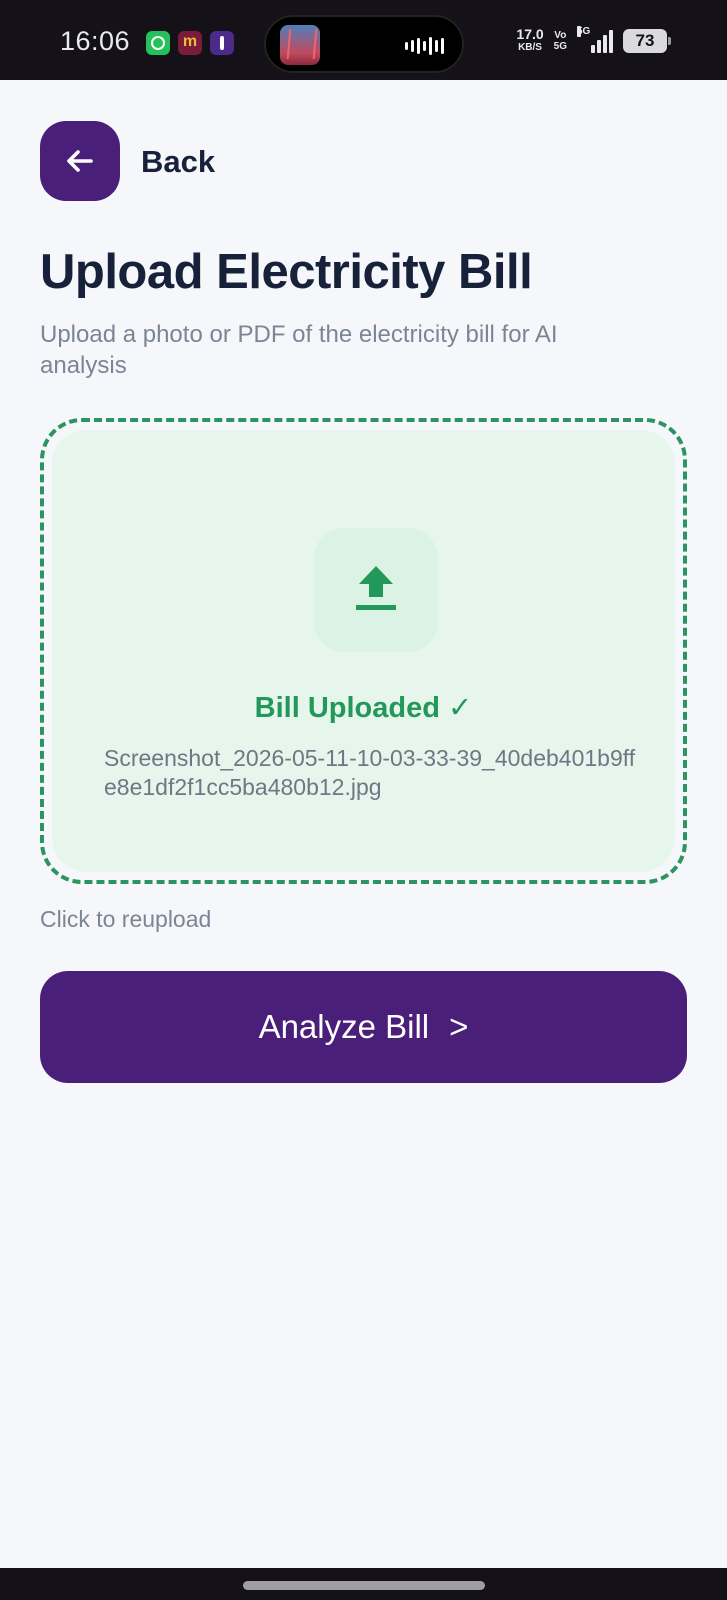 Image resolution: width=727 pixels, height=1600 pixels. What do you see at coordinates (344, 1026) in the screenshot?
I see `analyze-bill-label: Analyze Bill` at bounding box center [344, 1026].